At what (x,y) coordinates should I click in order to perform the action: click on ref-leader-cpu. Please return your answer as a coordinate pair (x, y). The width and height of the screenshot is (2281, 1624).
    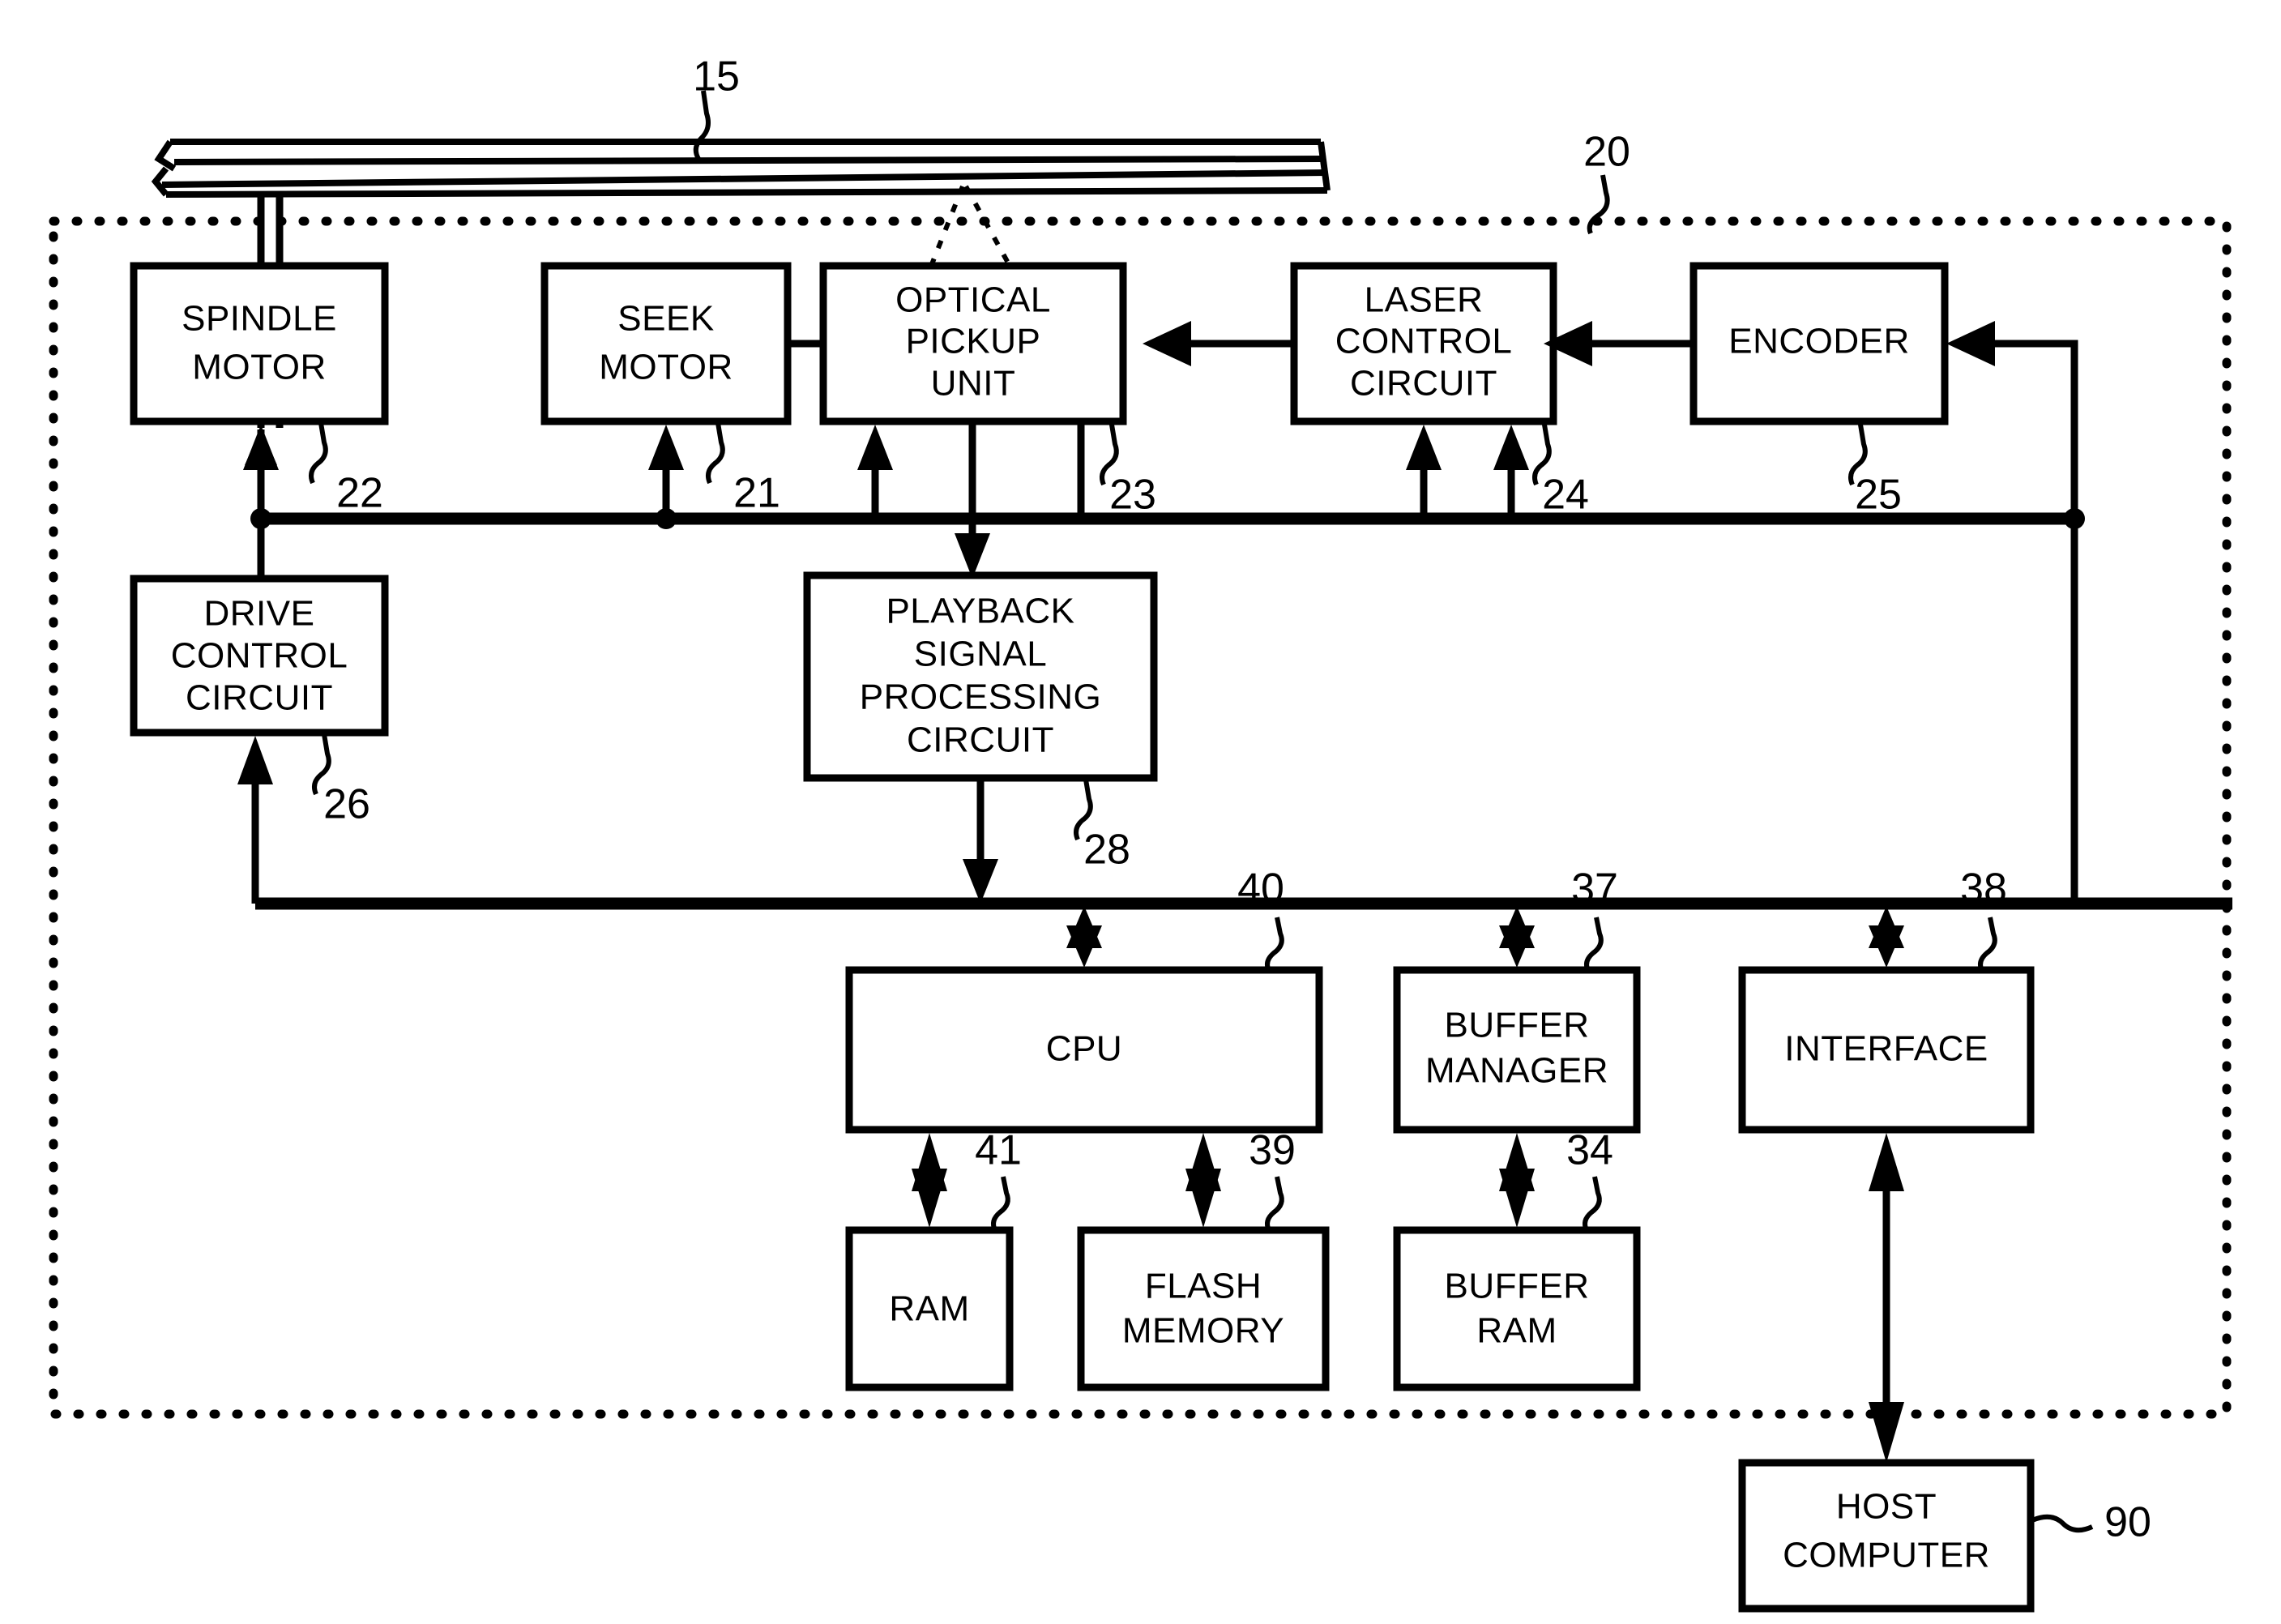
    Looking at the image, I should click on (1274, 944).